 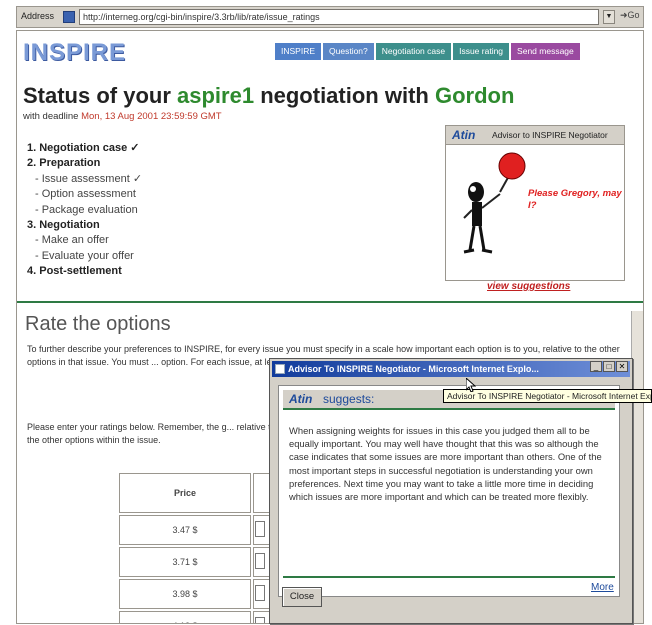 I want to click on price-header: Price, so click(x=185, y=493).